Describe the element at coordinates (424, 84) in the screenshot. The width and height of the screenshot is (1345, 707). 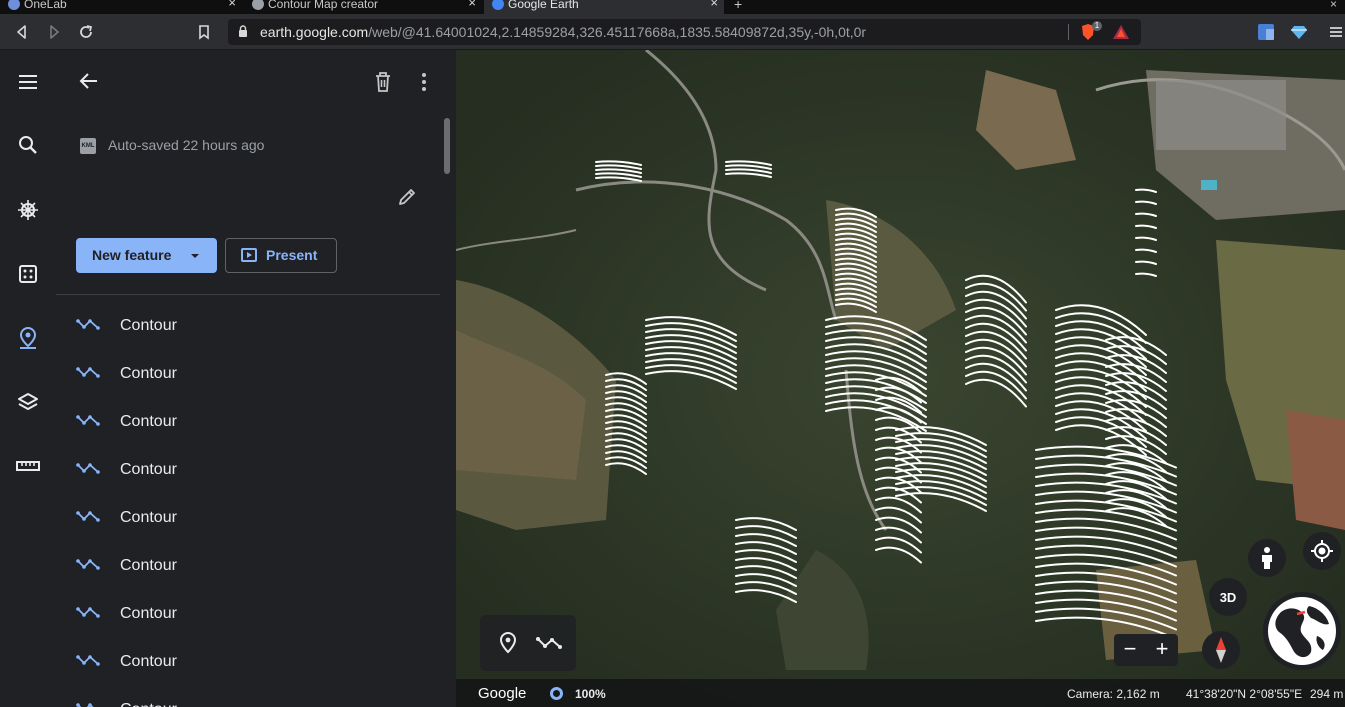
I see `more-options-icon` at that location.